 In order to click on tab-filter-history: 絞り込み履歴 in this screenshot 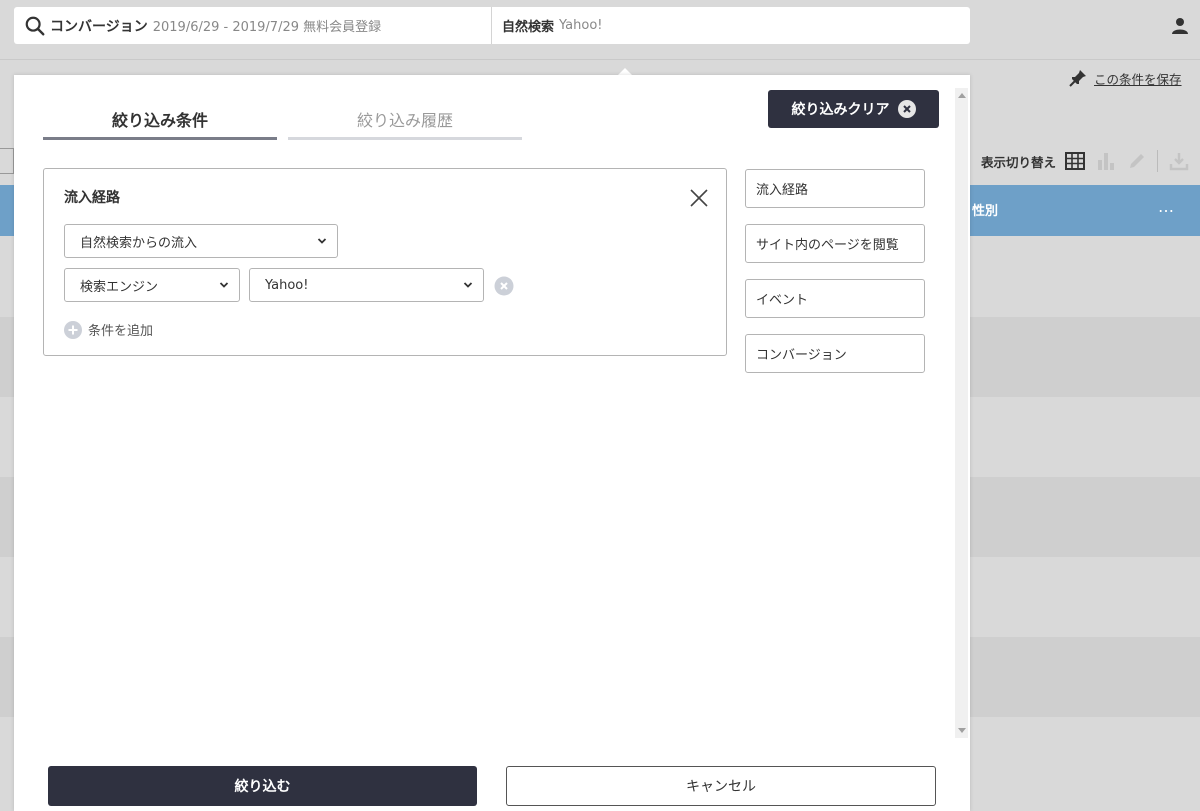, I will do `click(405, 120)`.